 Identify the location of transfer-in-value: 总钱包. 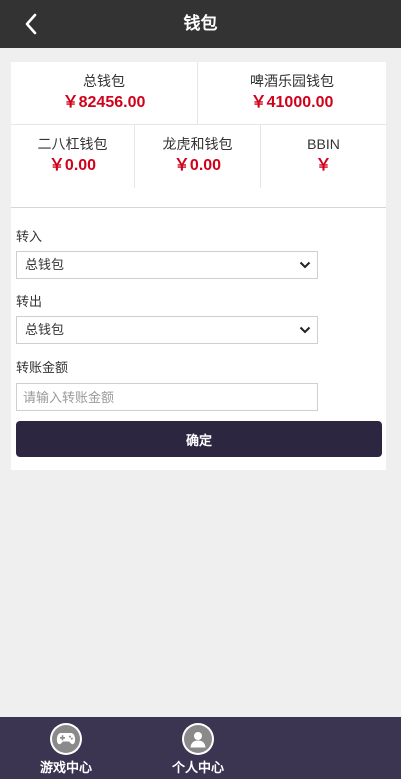
(45, 264).